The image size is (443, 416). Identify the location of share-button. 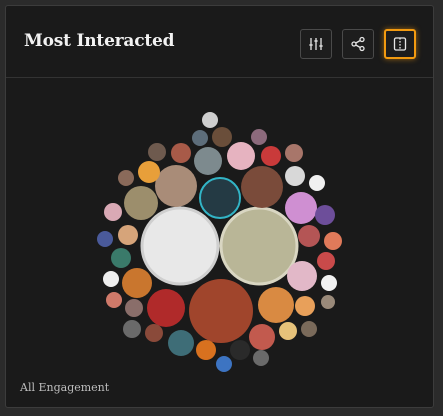
(358, 44).